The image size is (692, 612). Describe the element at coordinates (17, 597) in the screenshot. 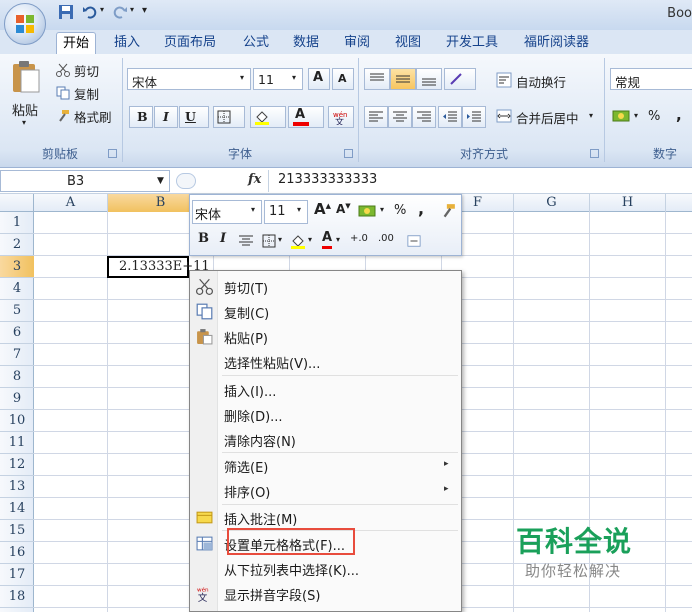

I see `row-header: 18` at that location.